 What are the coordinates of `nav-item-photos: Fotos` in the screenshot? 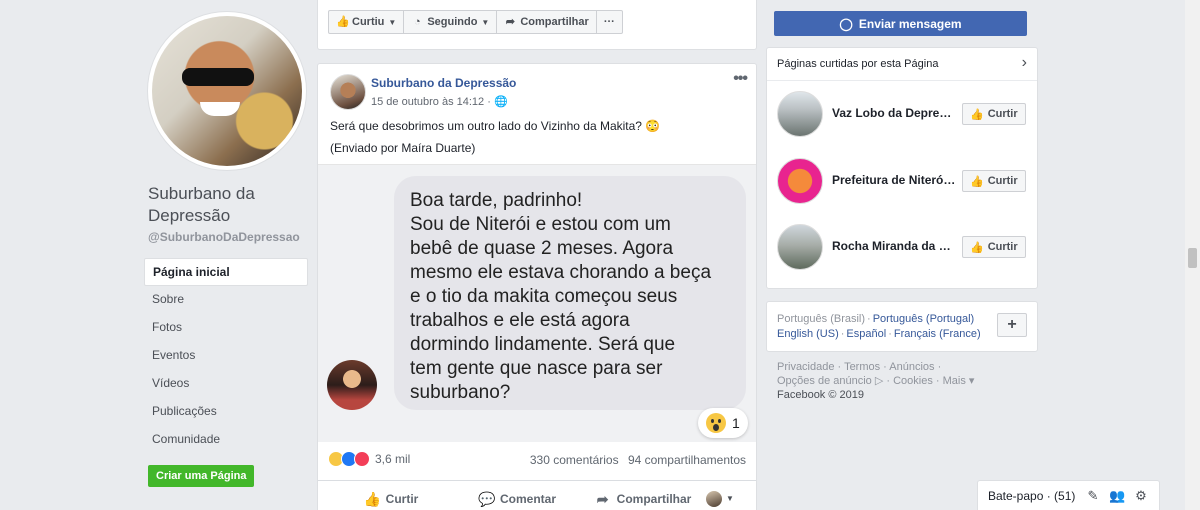 It's located at (226, 328).